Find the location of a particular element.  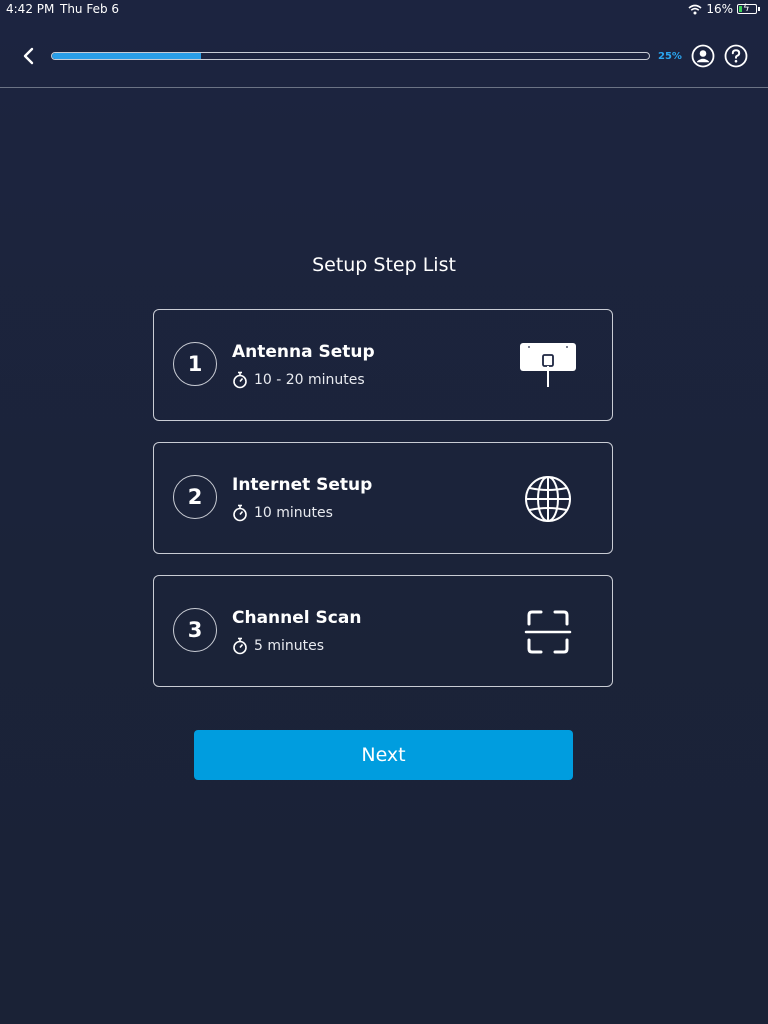

step-duration-text: 10 minutes is located at coordinates (293, 513).